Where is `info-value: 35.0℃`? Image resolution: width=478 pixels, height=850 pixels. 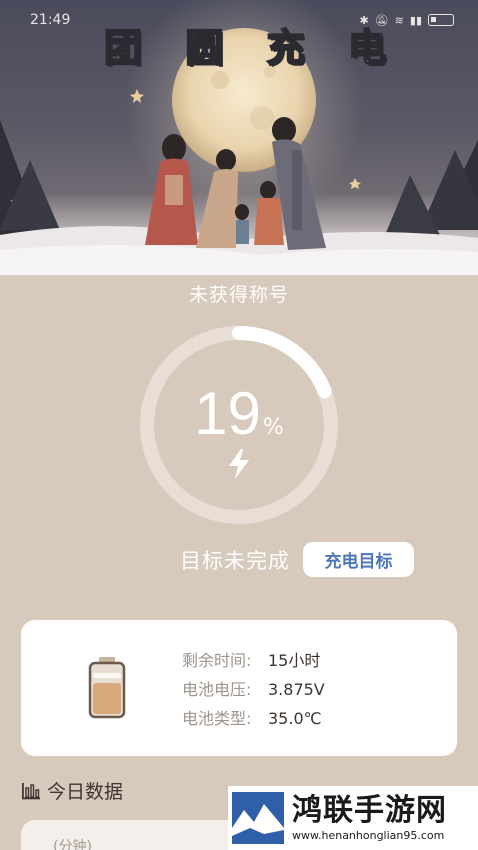
info-value: 35.0℃ is located at coordinates (295, 718).